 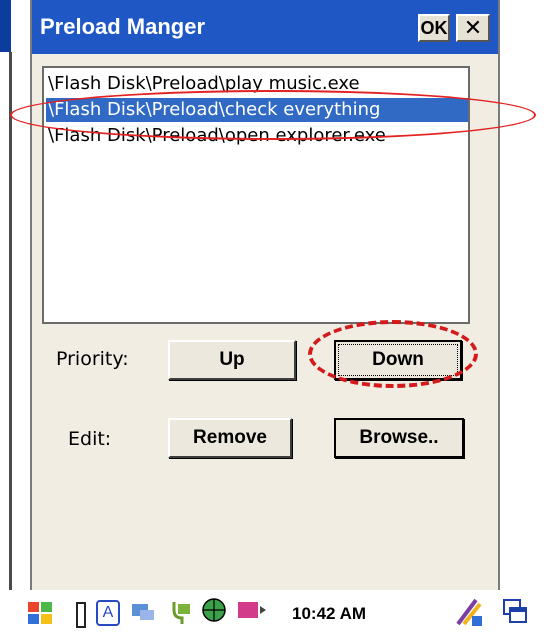 I want to click on background-titlebar-fragment, so click(x=5, y=26).